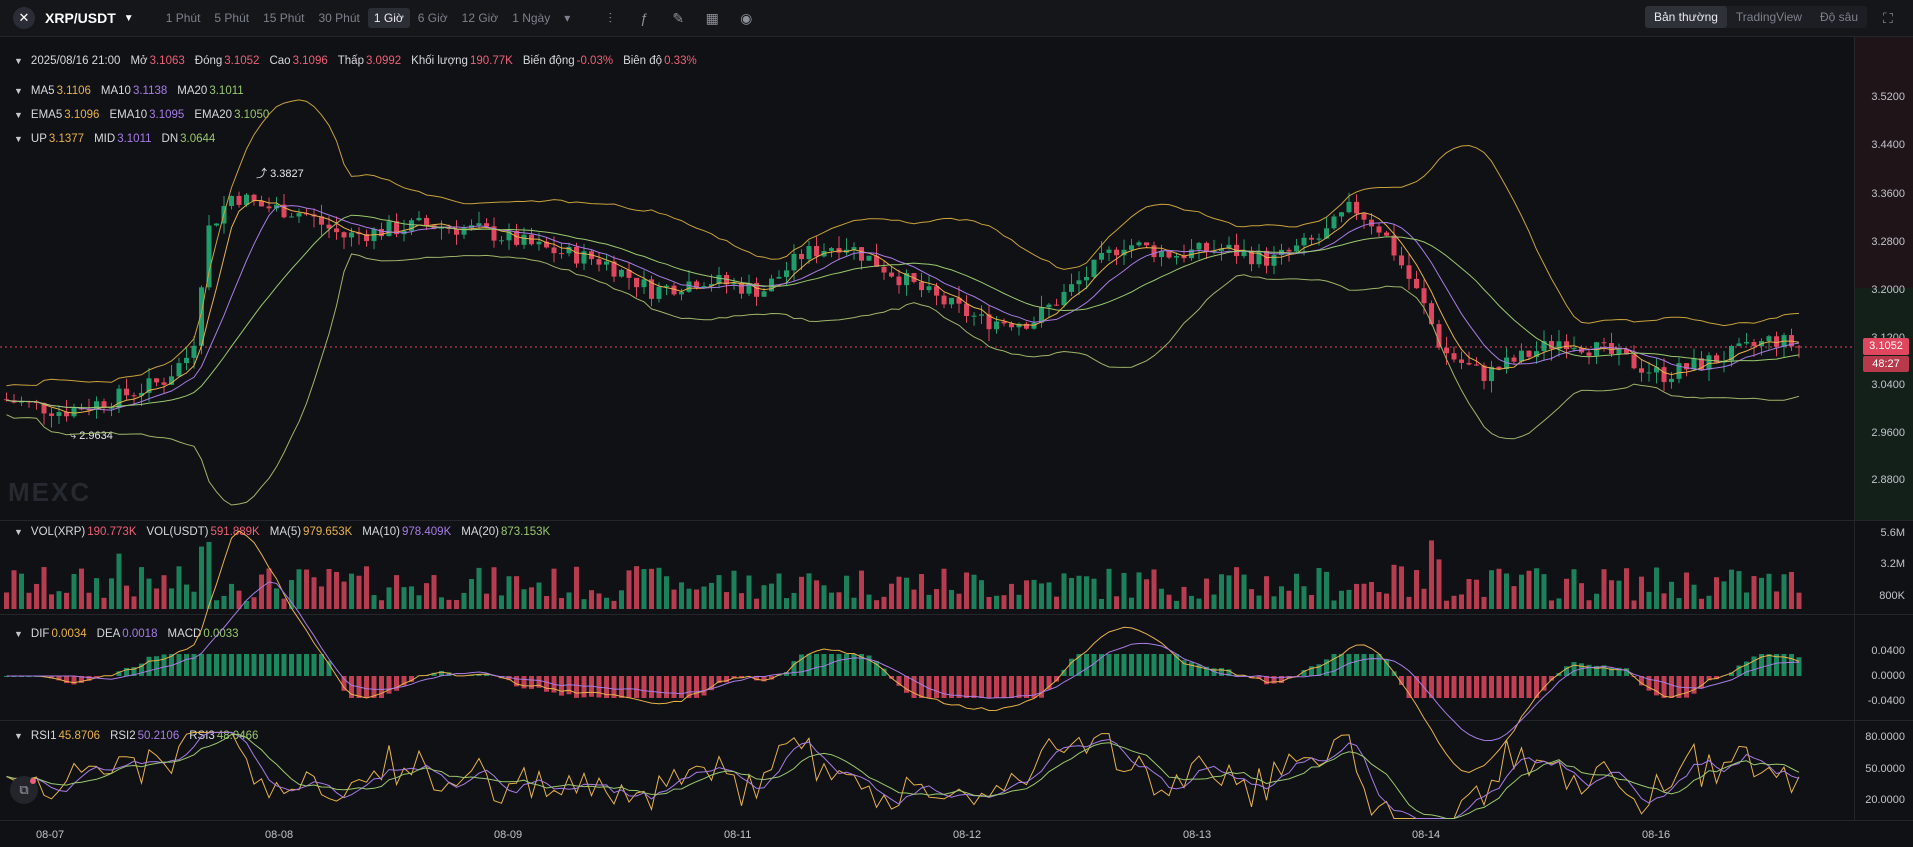 The height and width of the screenshot is (847, 1913). Describe the element at coordinates (338, 18) in the screenshot. I see `interval-30m: 30 Phút` at that location.